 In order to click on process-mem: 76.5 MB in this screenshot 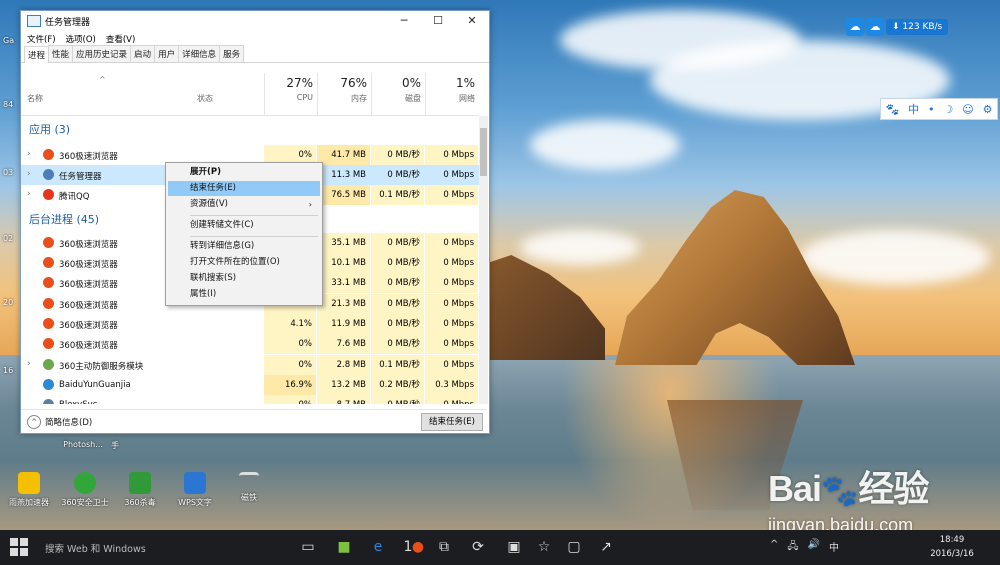, I will do `click(343, 195)`.